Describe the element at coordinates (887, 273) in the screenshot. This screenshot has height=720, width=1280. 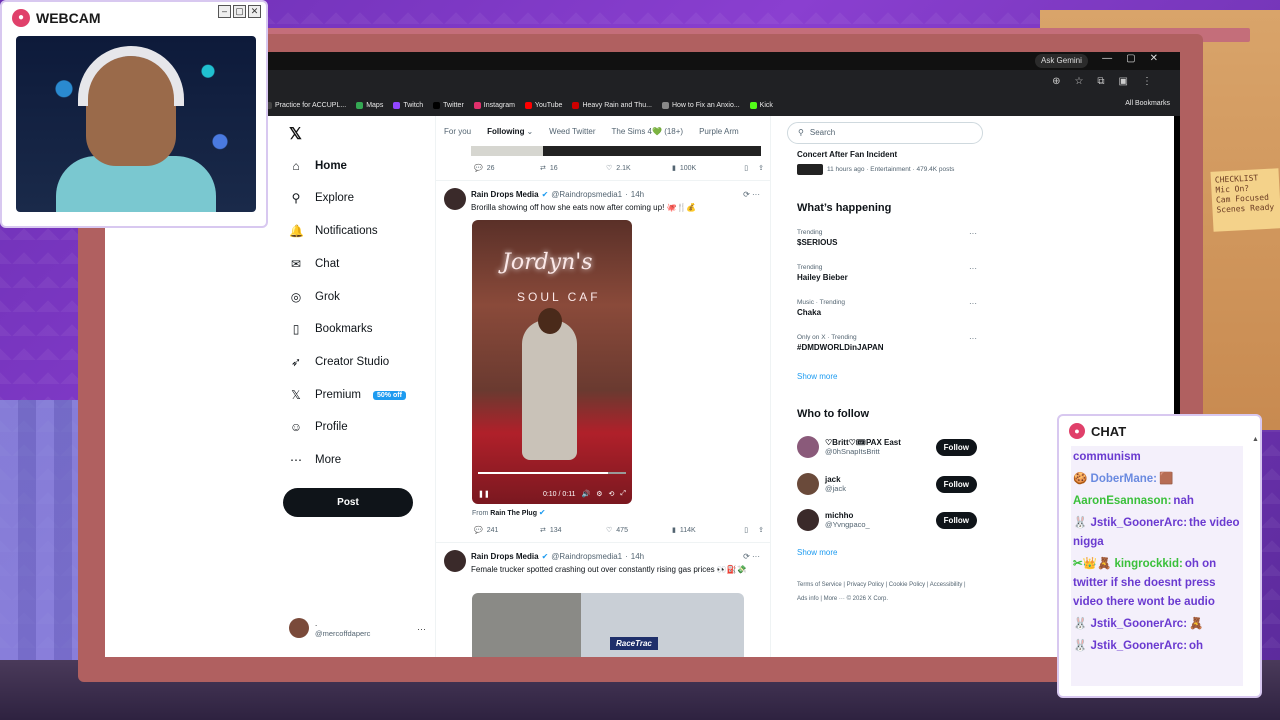
I see `trend-item: Trending Hailey Bieber ···` at that location.